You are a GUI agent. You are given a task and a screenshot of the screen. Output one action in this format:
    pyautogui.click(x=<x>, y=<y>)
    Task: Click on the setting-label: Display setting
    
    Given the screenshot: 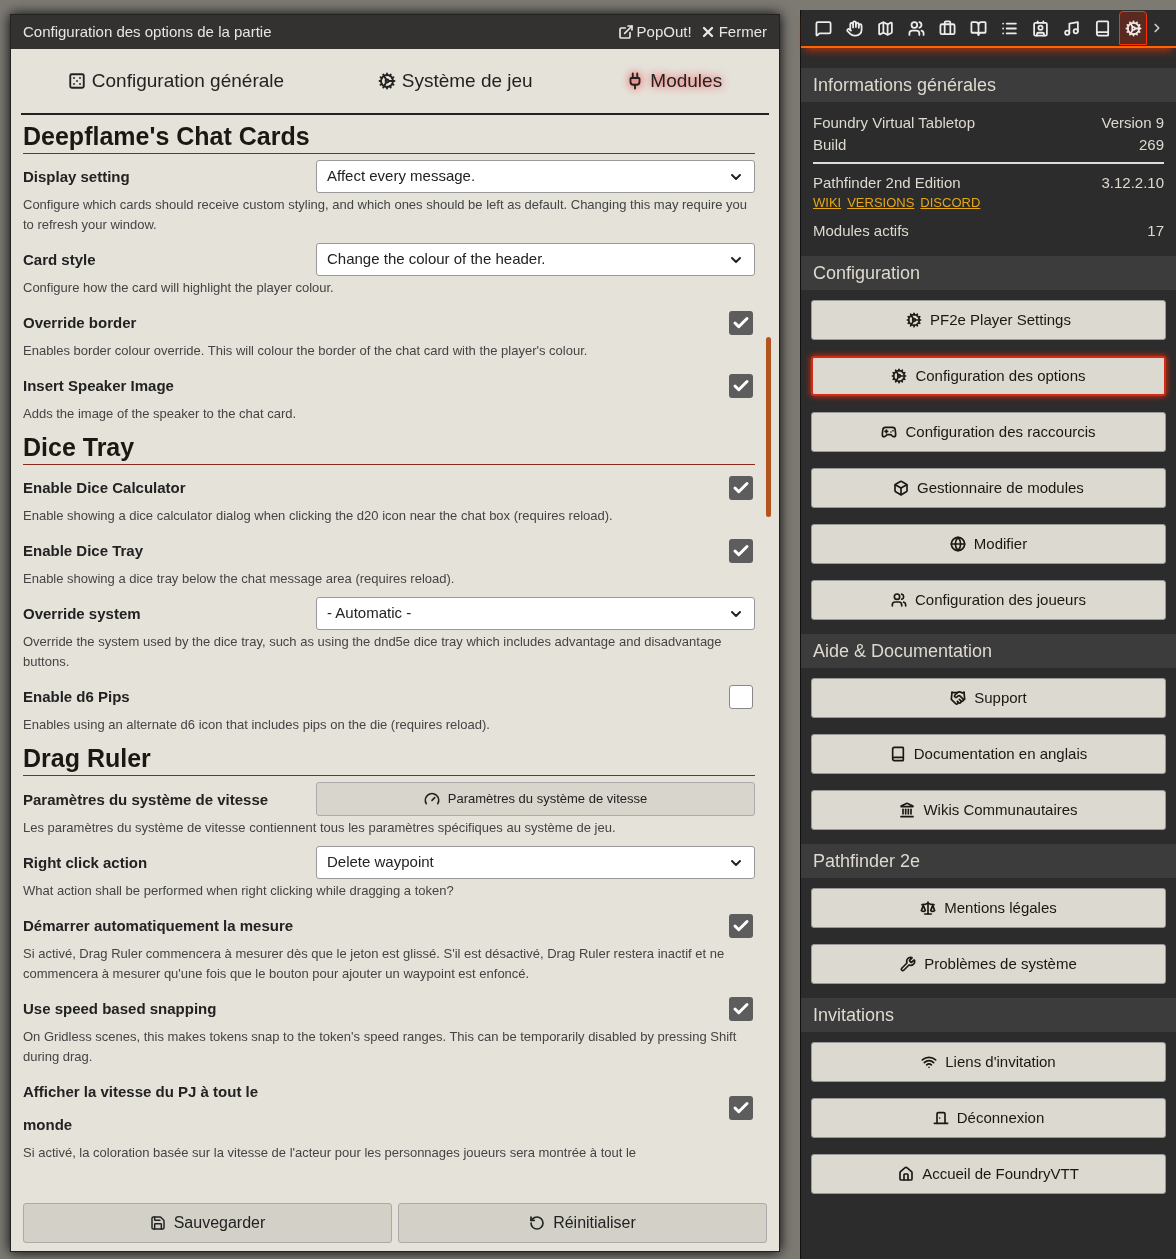 What is the action you would take?
    pyautogui.click(x=77, y=177)
    